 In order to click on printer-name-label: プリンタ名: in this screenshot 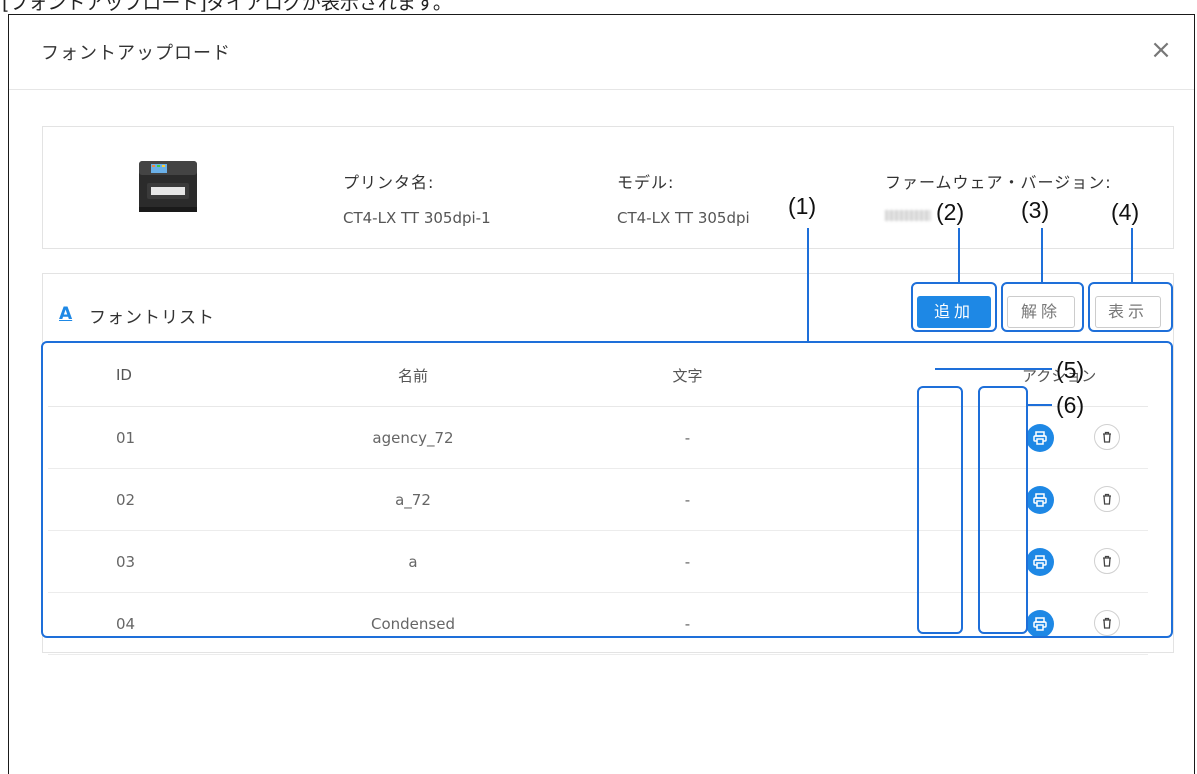, I will do `click(389, 182)`.